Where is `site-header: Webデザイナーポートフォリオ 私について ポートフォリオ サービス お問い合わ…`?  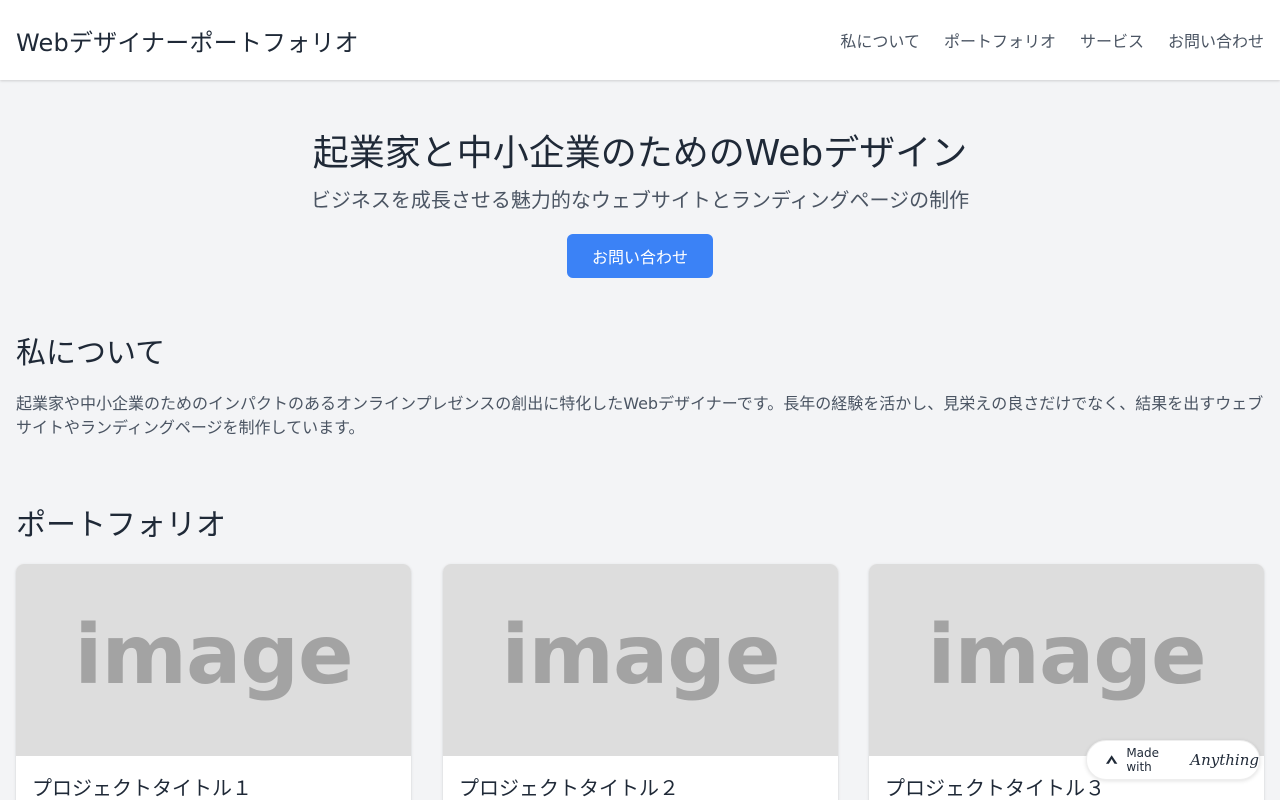 site-header: Webデザイナーポートフォリオ 私について ポートフォリオ サービス お問い合わ… is located at coordinates (640, 40).